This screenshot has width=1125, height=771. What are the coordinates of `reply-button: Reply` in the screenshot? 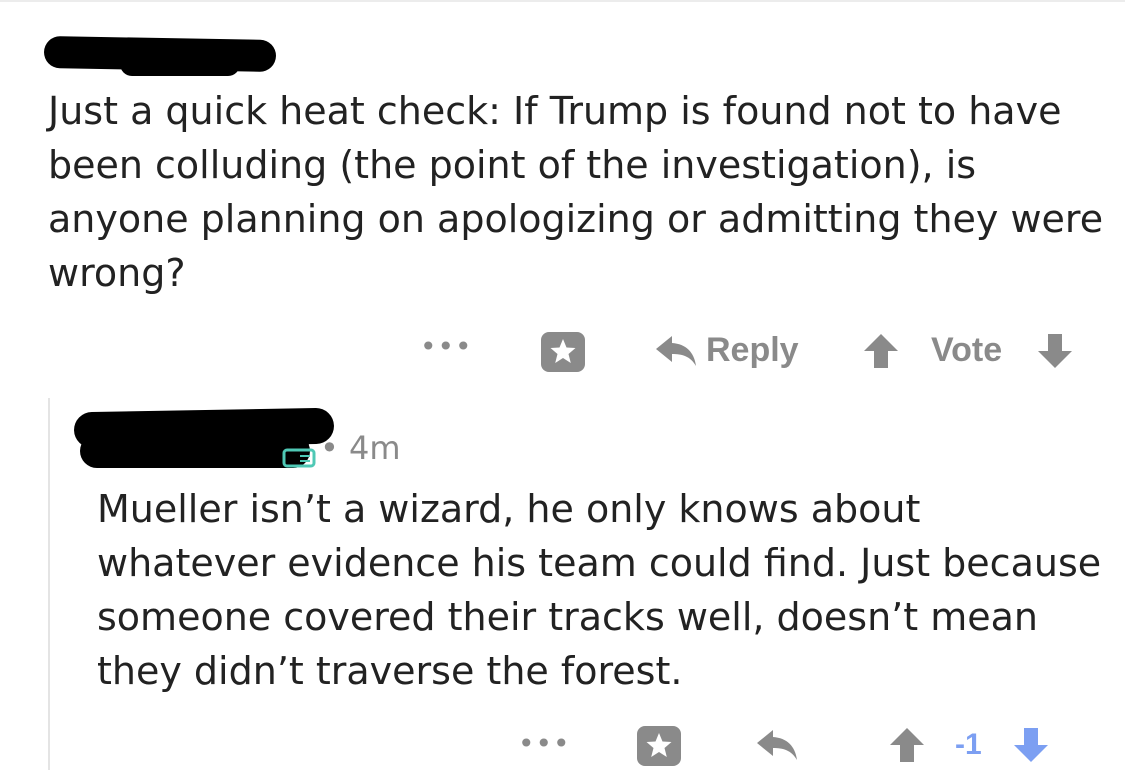 It's located at (752, 350).